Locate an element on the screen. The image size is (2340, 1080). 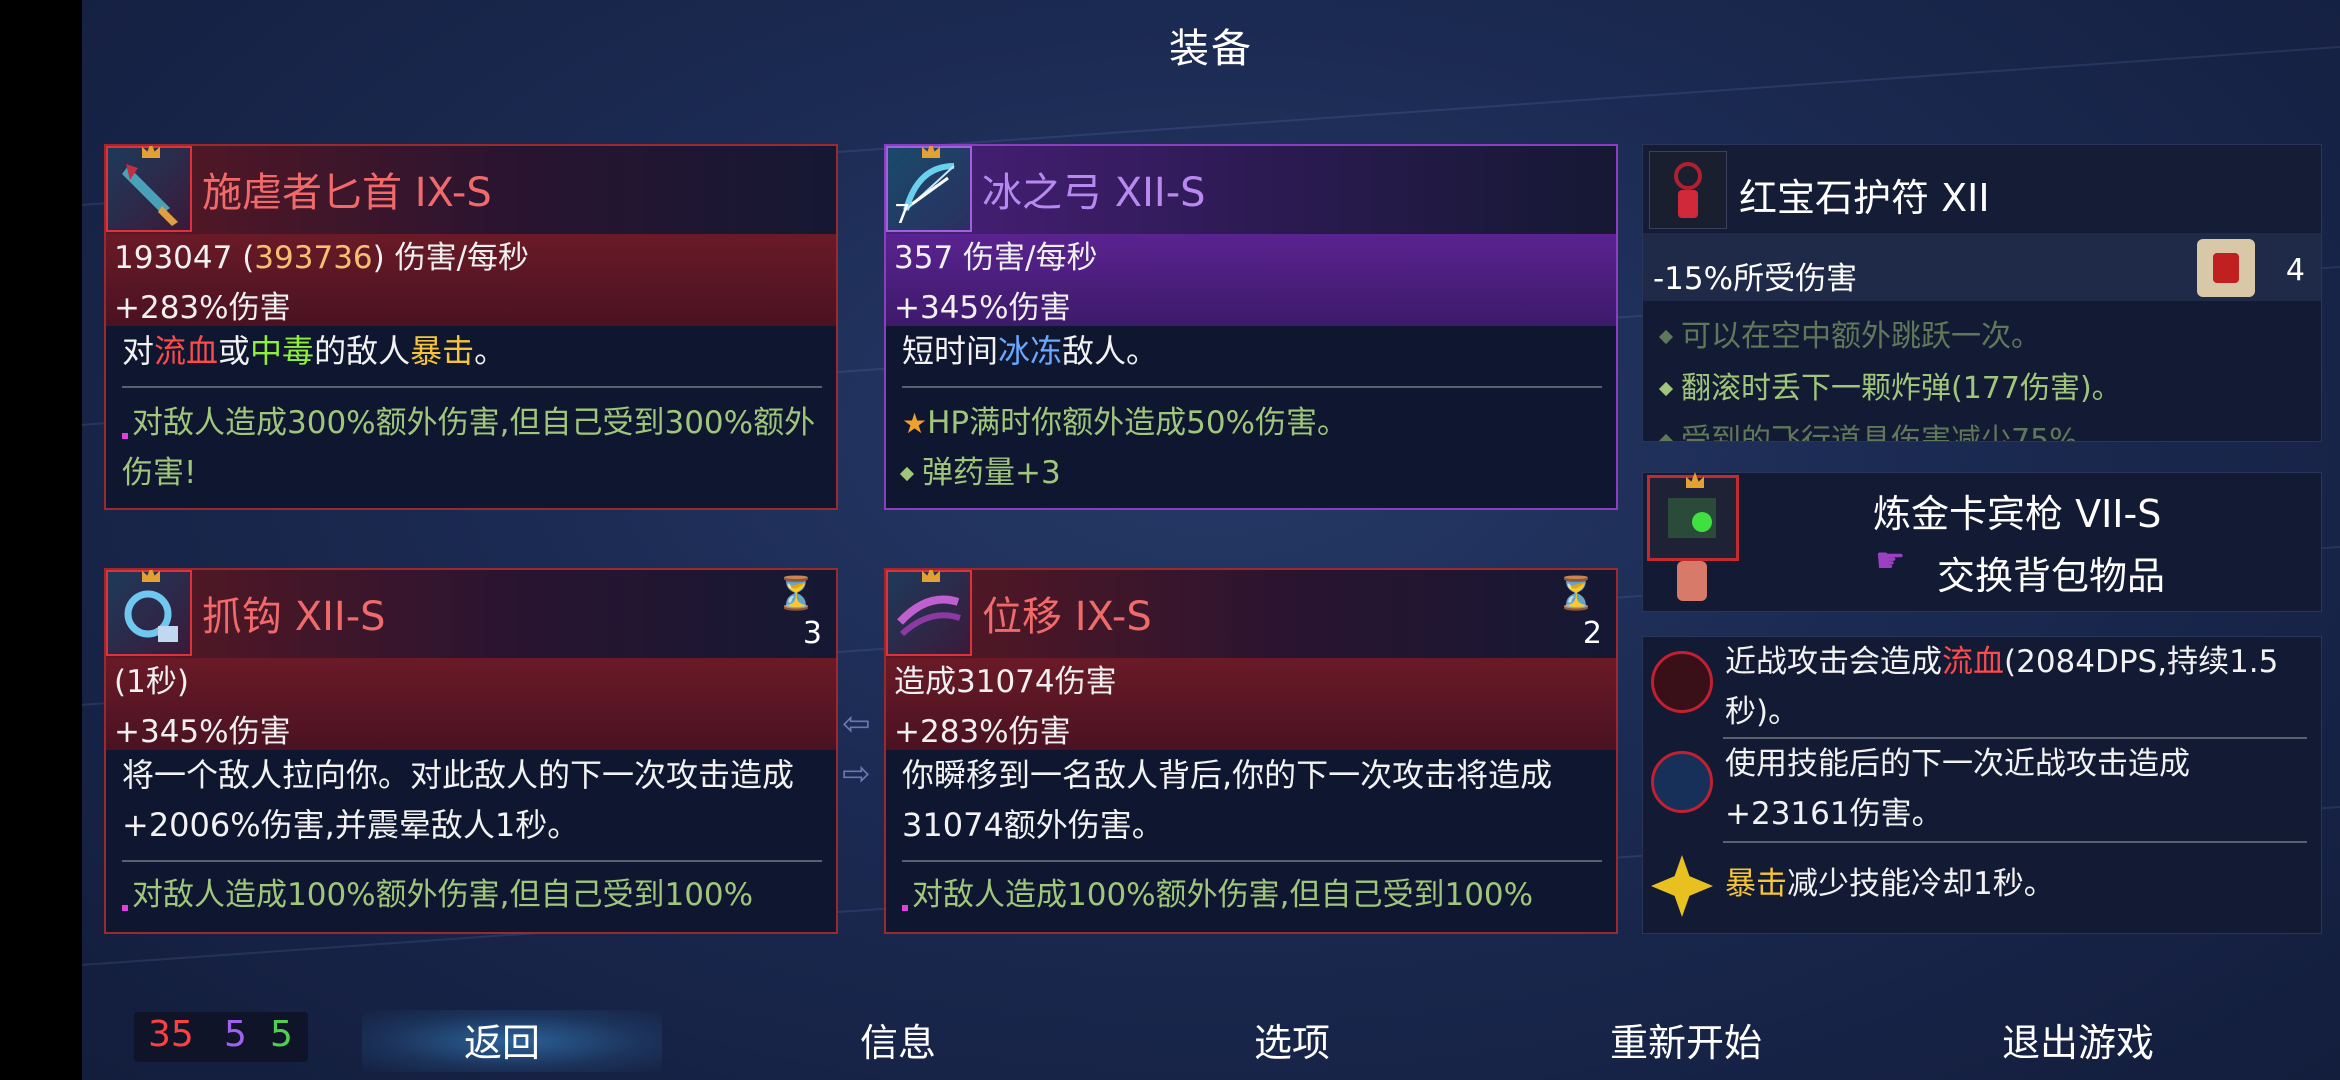
curse-affix: 对敌人造成300%额外伤害,但自己受到300%额外伤害! is located at coordinates (469, 448).